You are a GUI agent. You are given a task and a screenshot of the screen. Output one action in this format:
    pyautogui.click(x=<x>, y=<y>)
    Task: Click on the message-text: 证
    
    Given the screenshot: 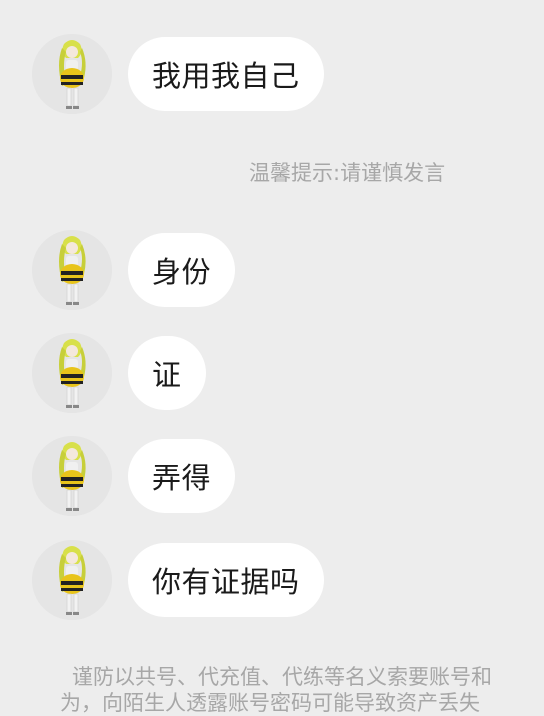 What is the action you would take?
    pyautogui.click(x=167, y=375)
    